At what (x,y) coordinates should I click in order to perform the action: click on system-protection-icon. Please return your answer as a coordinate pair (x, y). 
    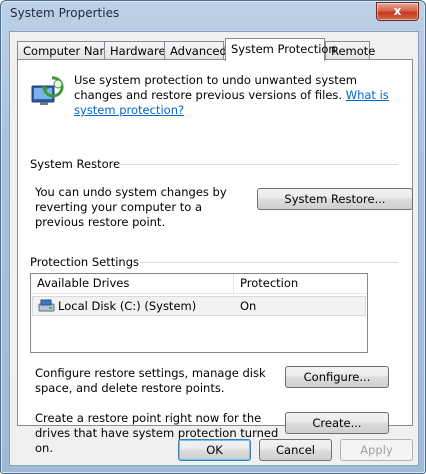
    Looking at the image, I should click on (47, 90).